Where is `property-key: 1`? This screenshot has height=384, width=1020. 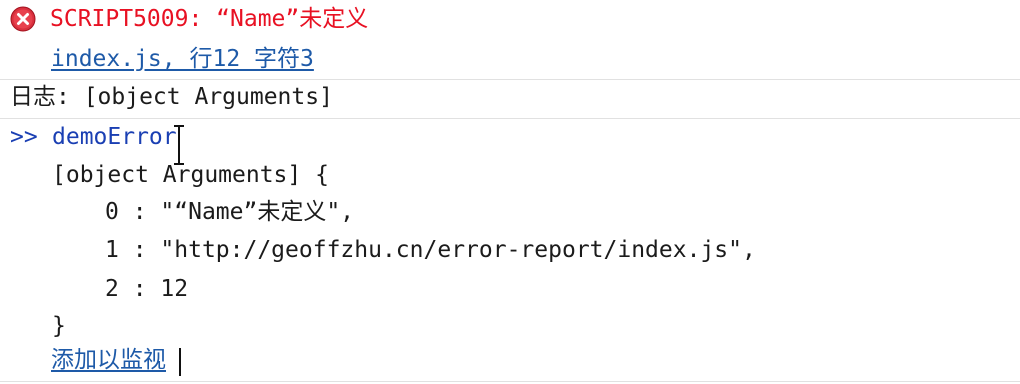 property-key: 1 is located at coordinates (112, 250).